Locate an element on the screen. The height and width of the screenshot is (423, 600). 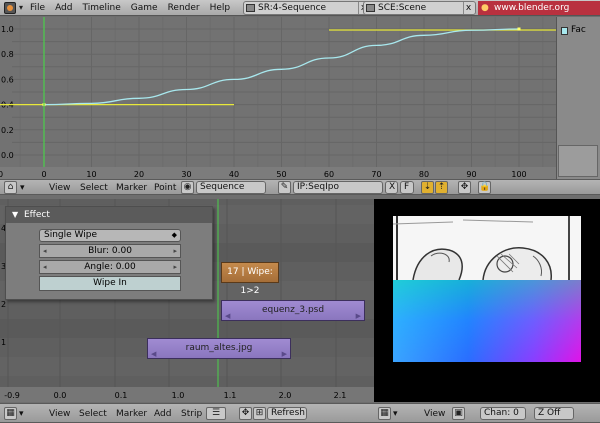
y-tick-label: 0.2 is located at coordinates (7, 130).